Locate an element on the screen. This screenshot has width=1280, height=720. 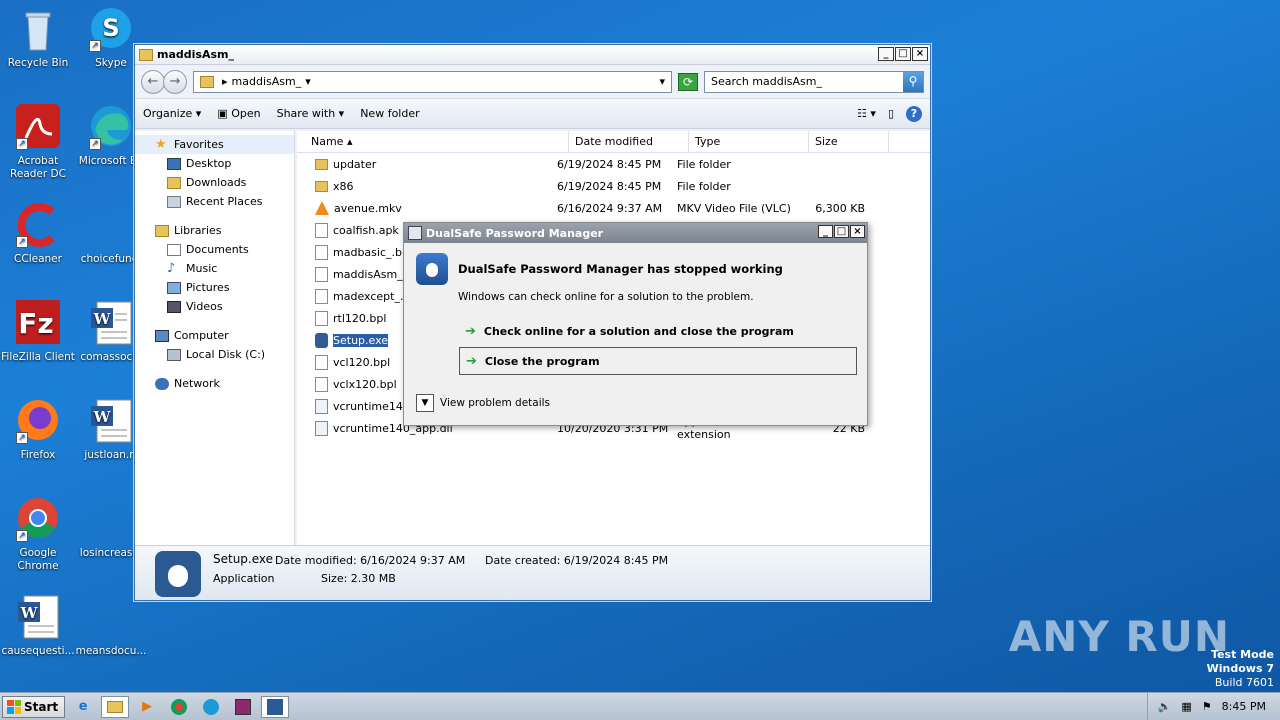
search-icon: ⚲ is located at coordinates (913, 81).